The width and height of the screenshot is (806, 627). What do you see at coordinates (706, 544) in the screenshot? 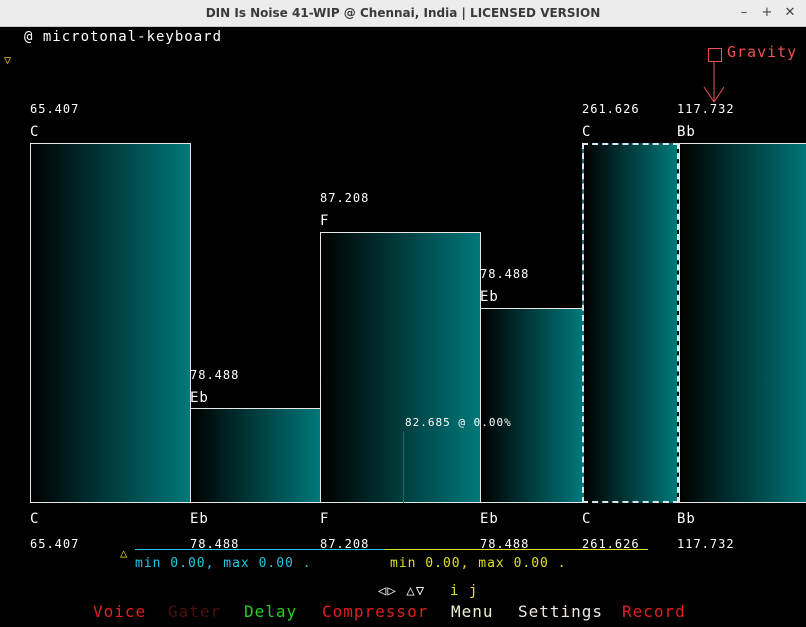
I see `key-freq-bottom: 117.732` at bounding box center [706, 544].